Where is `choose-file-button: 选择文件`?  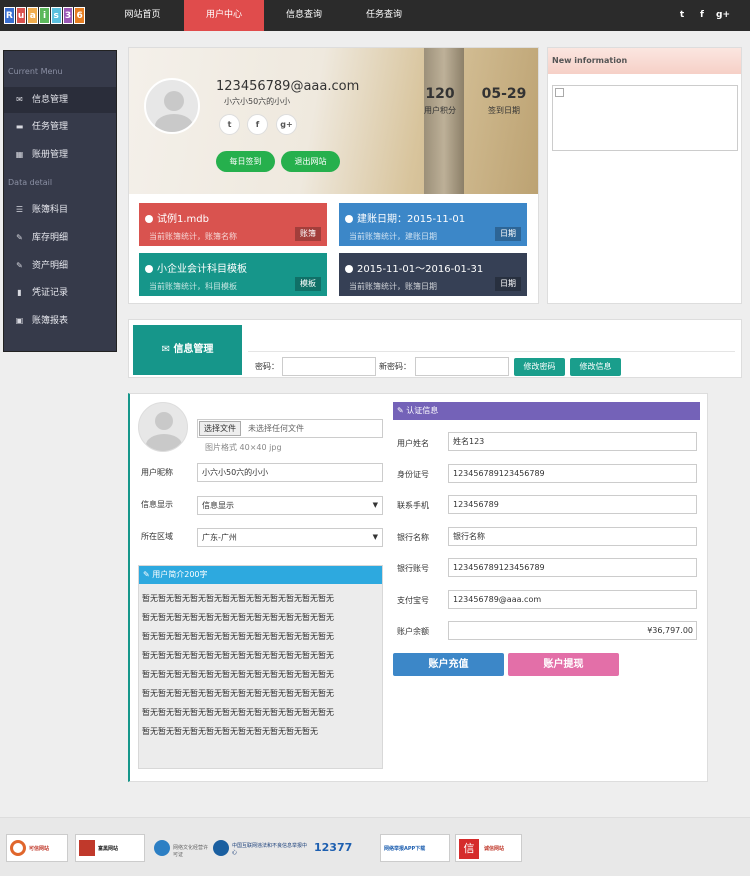 choose-file-button: 选择文件 is located at coordinates (220, 428).